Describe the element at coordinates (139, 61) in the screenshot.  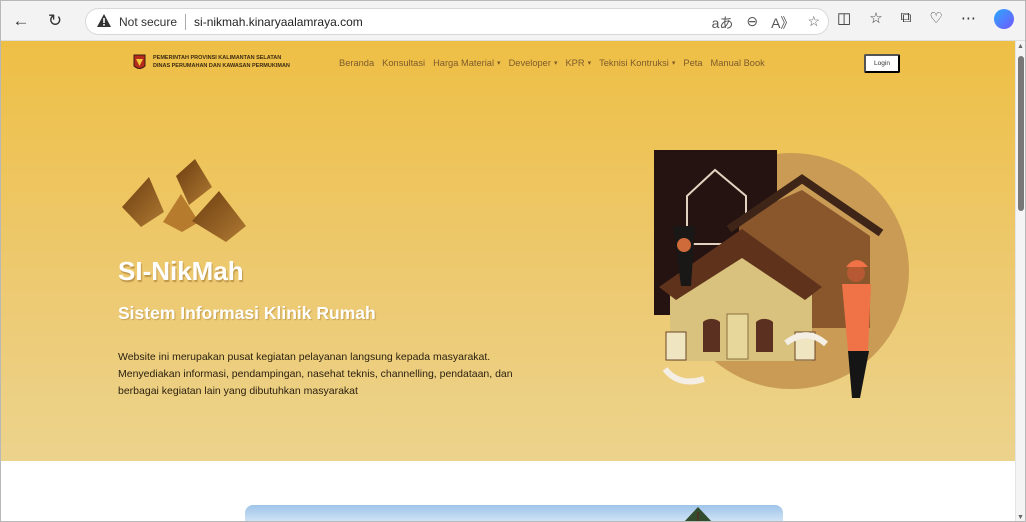
I see `province-emblem-icon` at that location.